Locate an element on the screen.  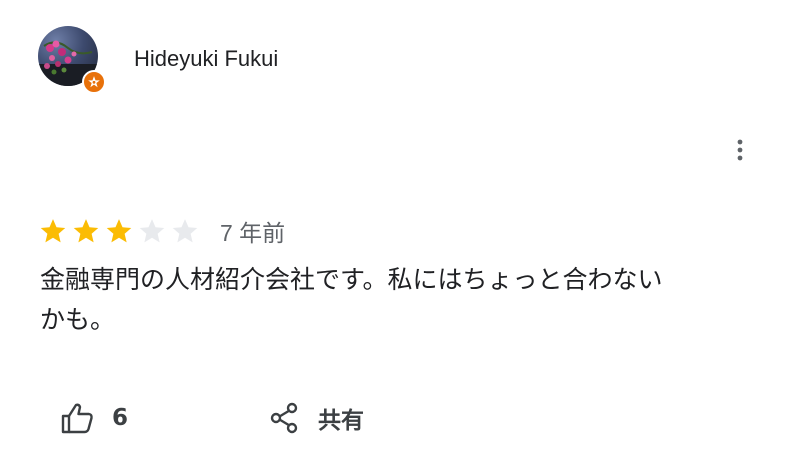
local-guide-star-icon is located at coordinates (94, 82).